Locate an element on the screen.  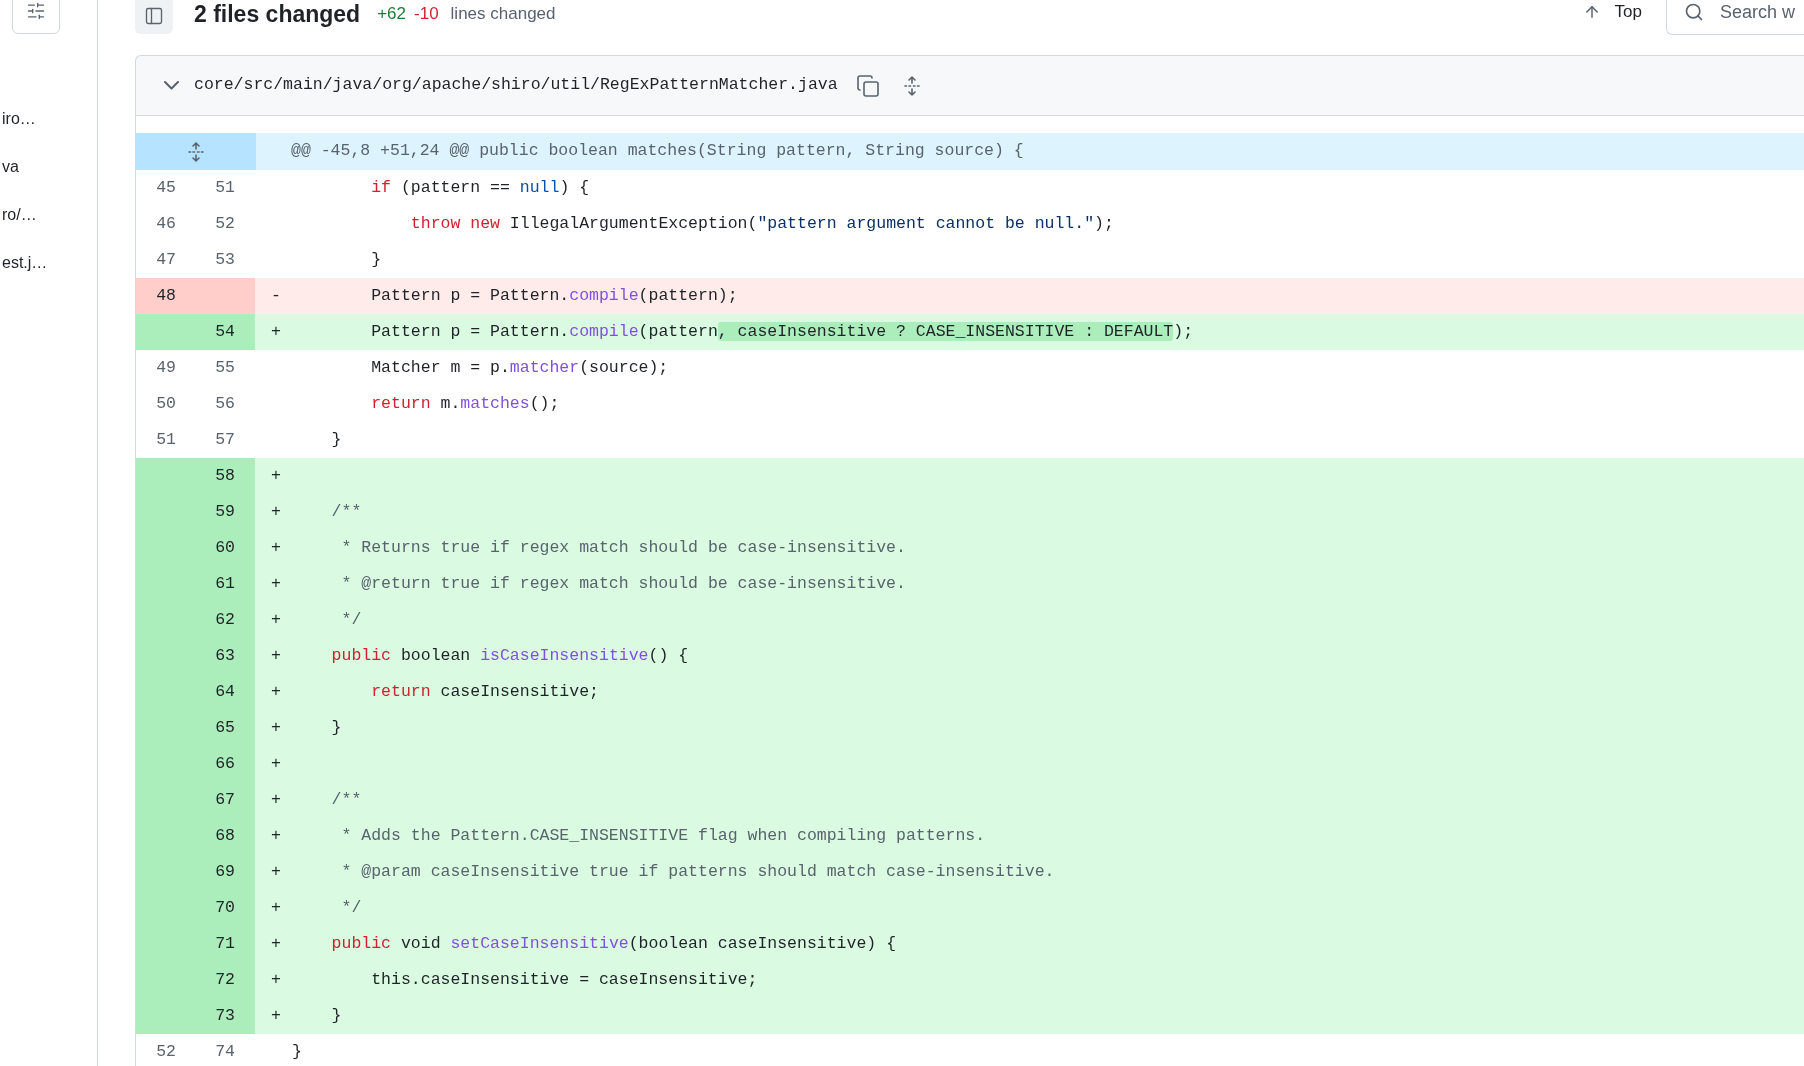
filter-button is located at coordinates (36, 17).